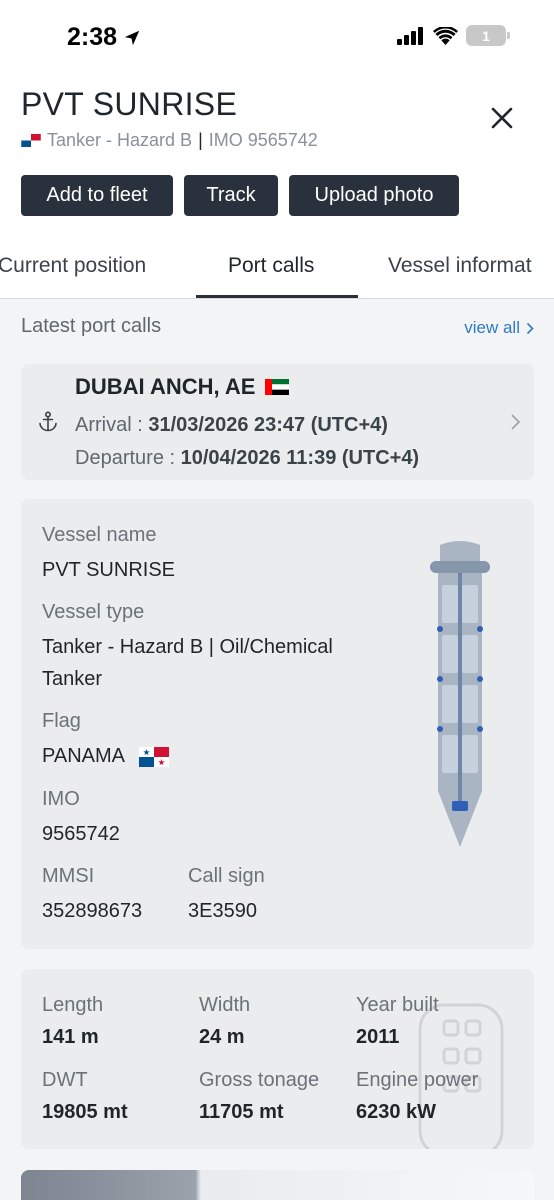 The width and height of the screenshot is (554, 1200). I want to click on mmsi-value: 352898673, so click(92, 911).